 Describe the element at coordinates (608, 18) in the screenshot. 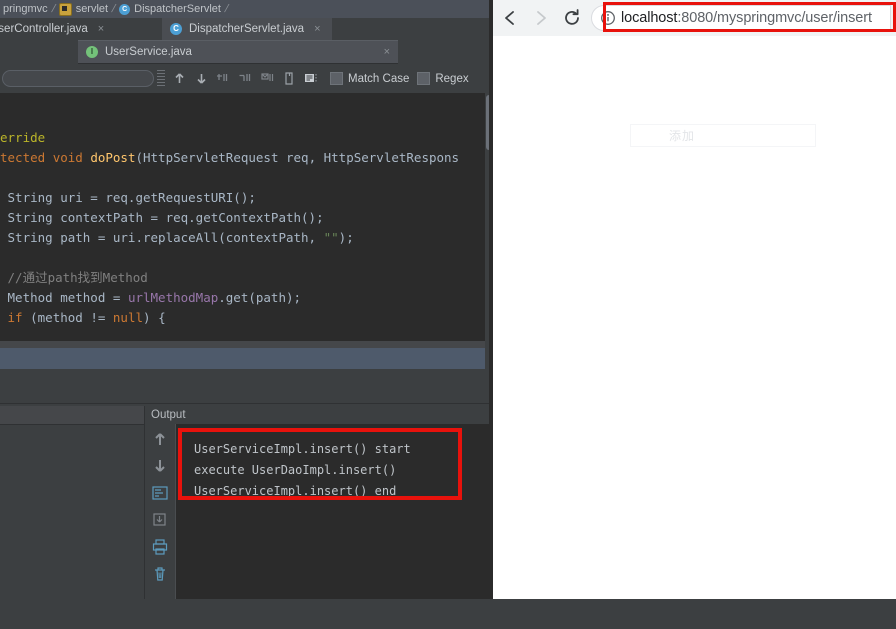

I see `info-circle-icon` at that location.